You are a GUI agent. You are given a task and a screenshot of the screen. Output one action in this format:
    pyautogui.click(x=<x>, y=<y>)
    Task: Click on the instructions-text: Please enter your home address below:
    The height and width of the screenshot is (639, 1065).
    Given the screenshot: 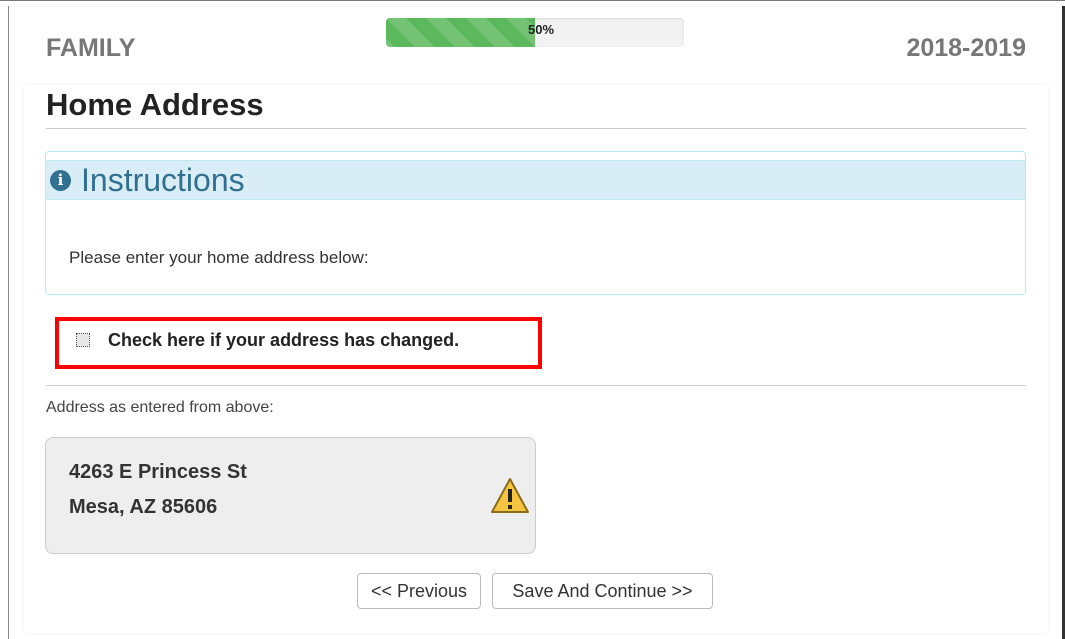 What is the action you would take?
    pyautogui.click(x=219, y=257)
    